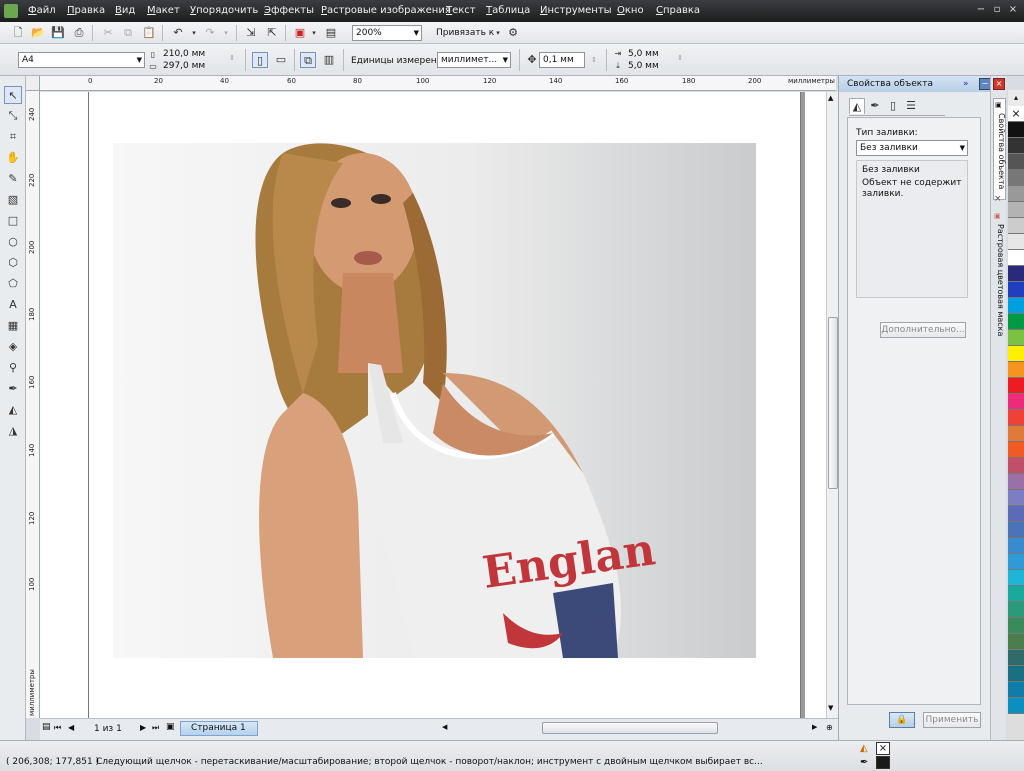  I want to click on scroll-down-icon: ▼, so click(830, 708).